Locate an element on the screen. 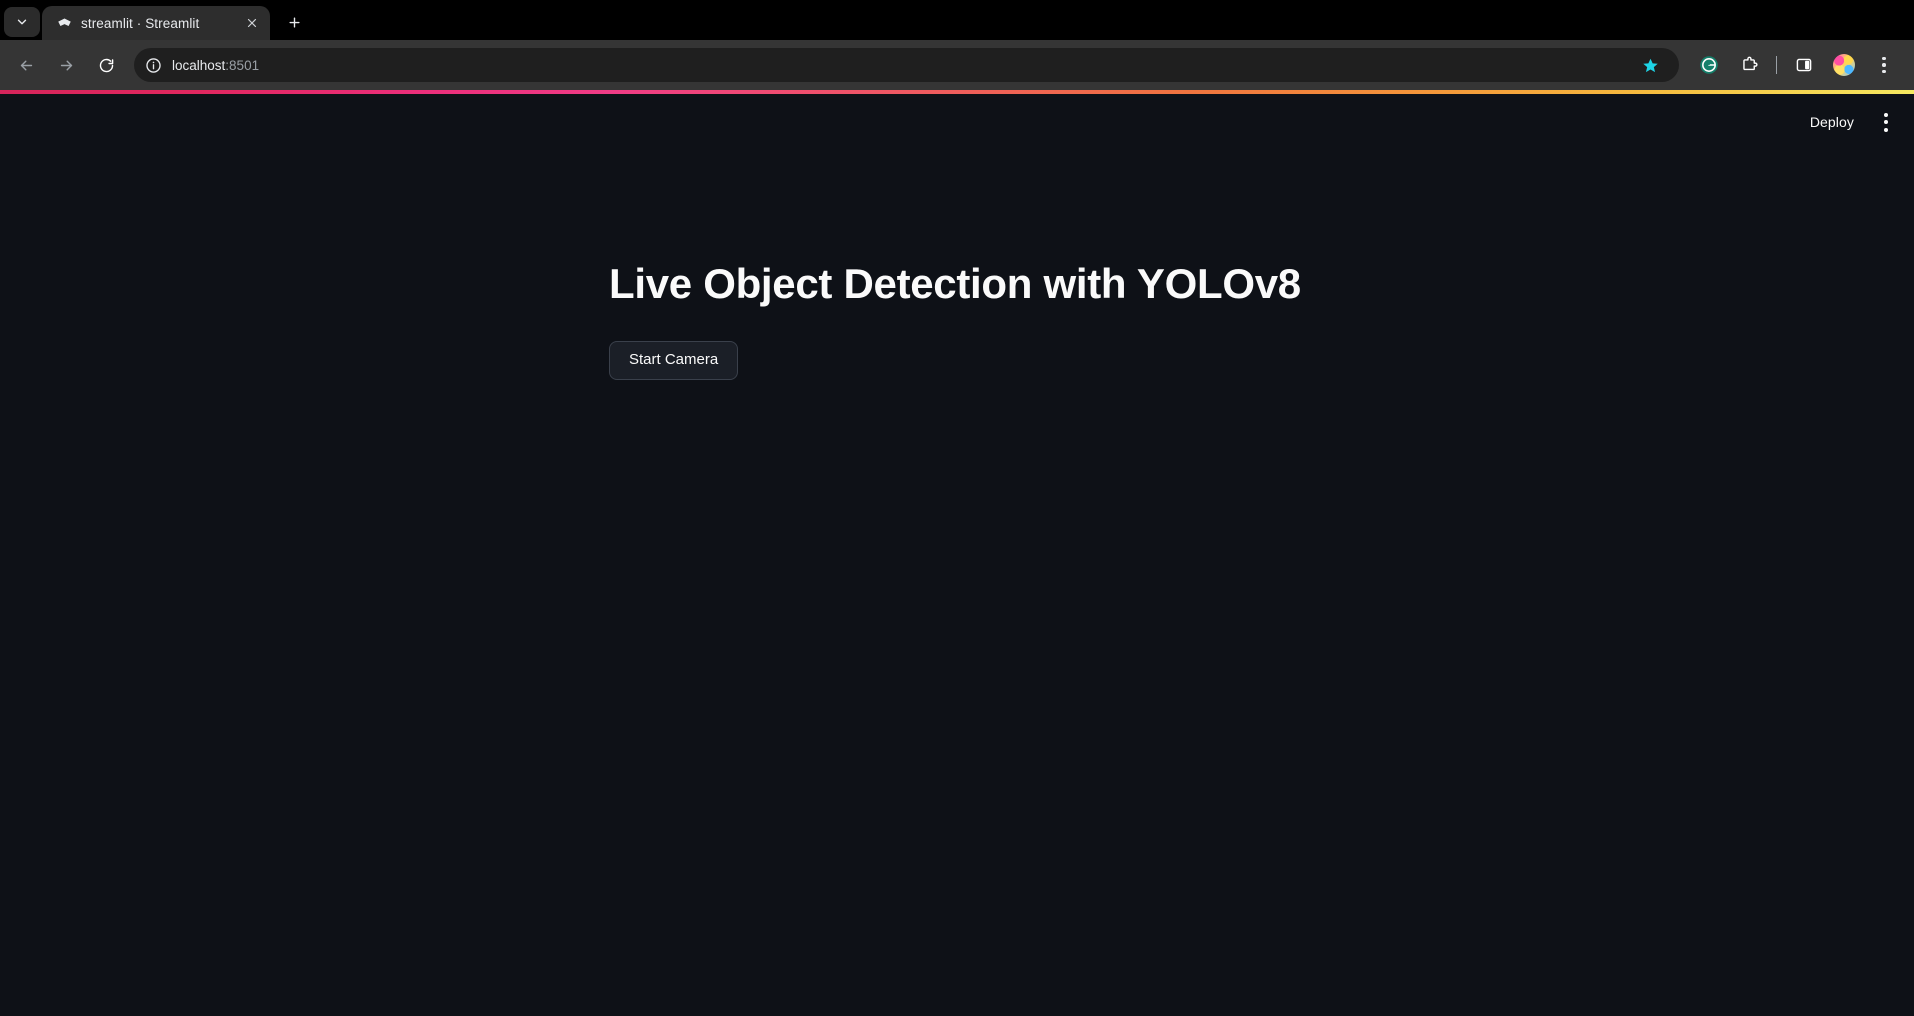 The image size is (1914, 1016). extensions-button is located at coordinates (1749, 65).